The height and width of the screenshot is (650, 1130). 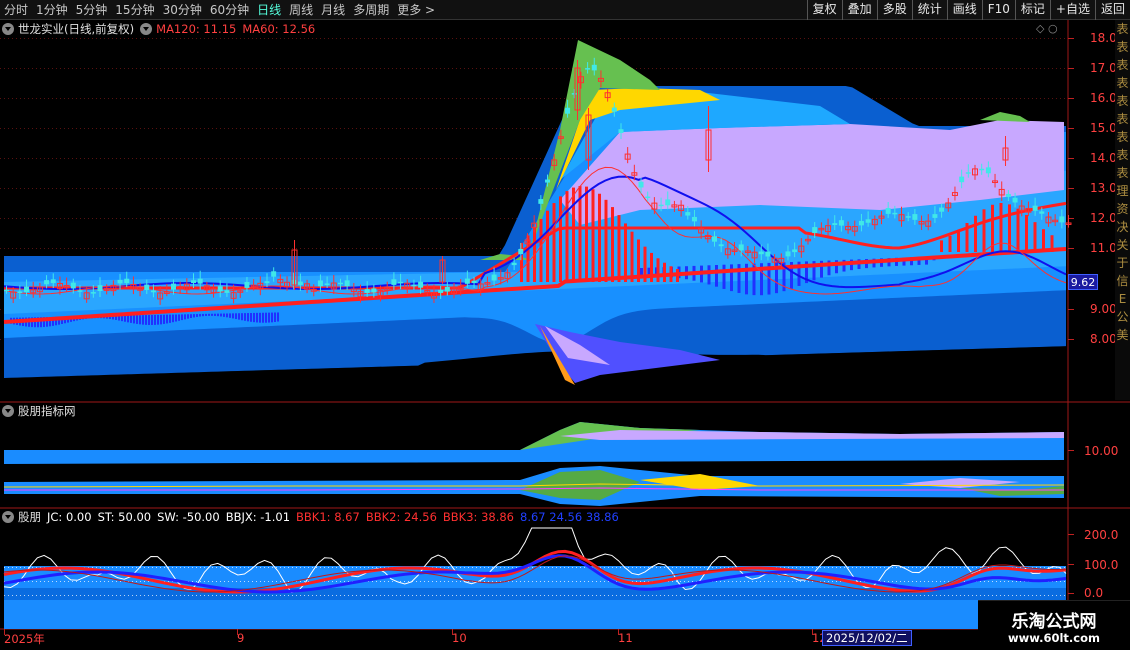 I want to click on tool-button: 叠加, so click(x=859, y=10).